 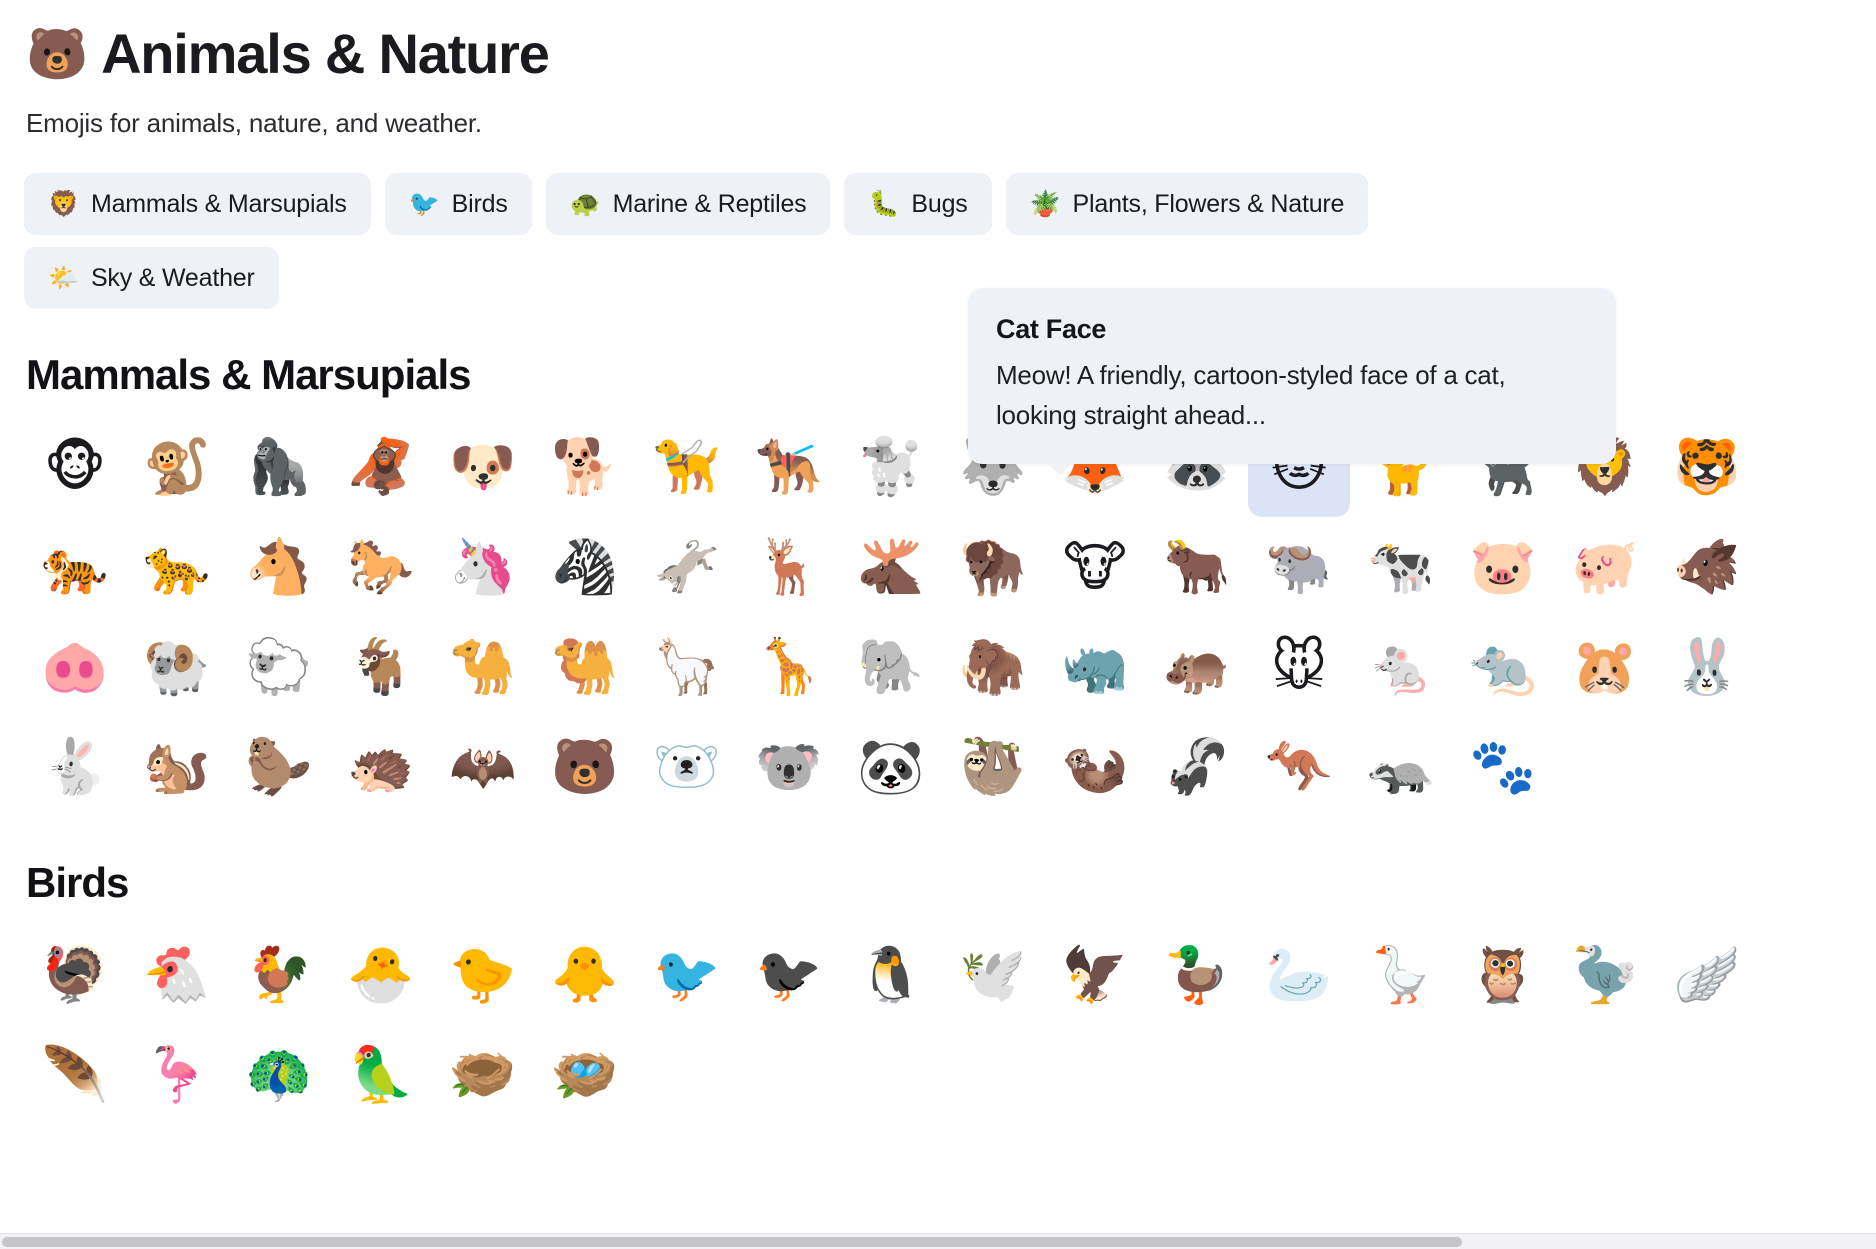 I want to click on emoji-cell-dog-face: 🐶, so click(x=483, y=467).